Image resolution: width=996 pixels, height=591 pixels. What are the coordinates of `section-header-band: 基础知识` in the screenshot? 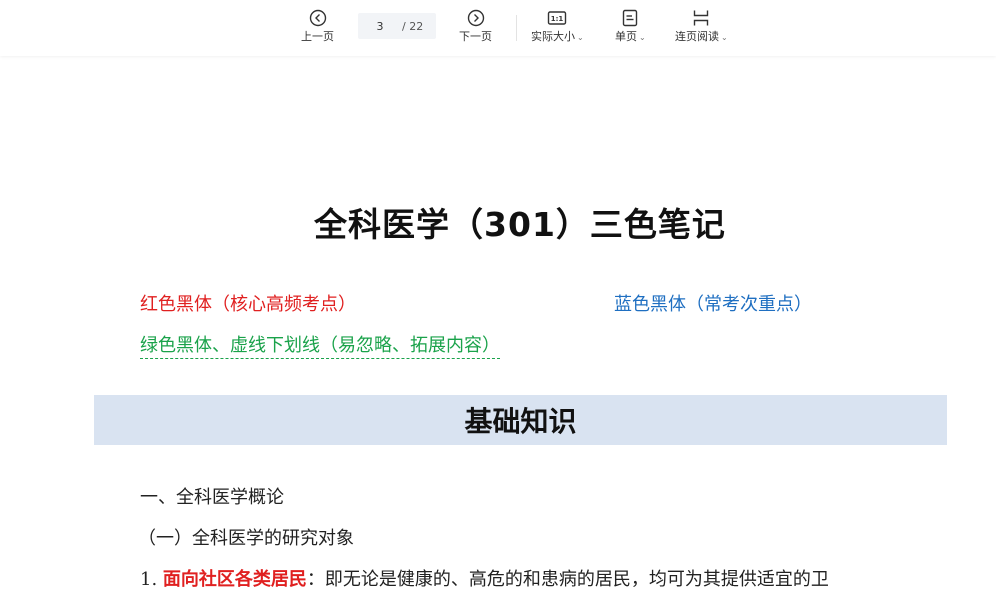 It's located at (520, 420).